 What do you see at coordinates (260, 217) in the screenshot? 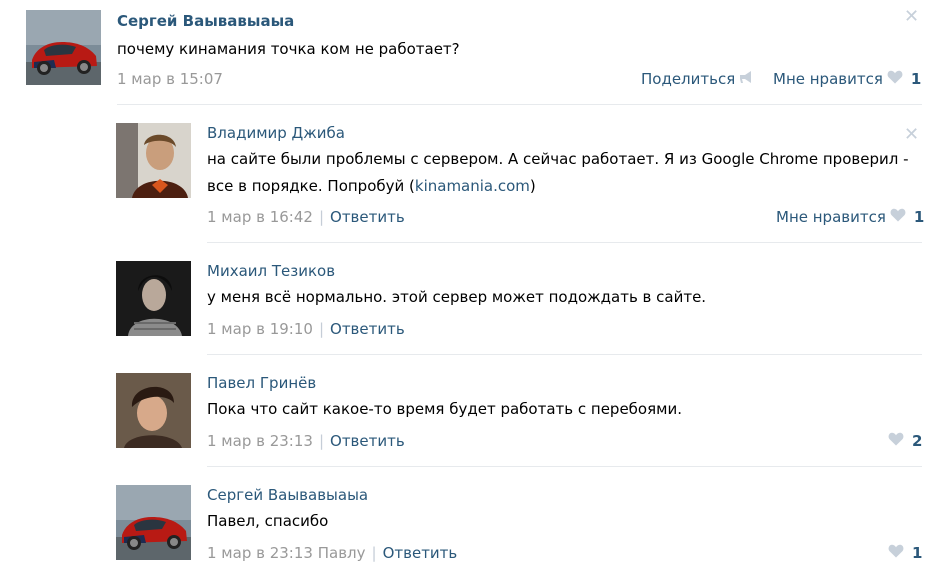
I see `comment-date: 1 мар в 16:42` at bounding box center [260, 217].